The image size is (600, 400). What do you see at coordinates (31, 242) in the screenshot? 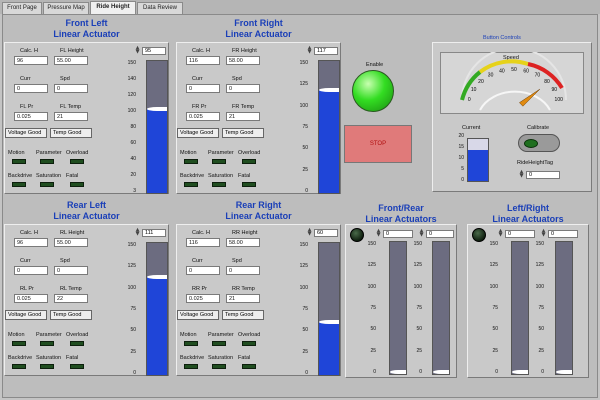
I see `rl-calc-field: 96` at bounding box center [31, 242].